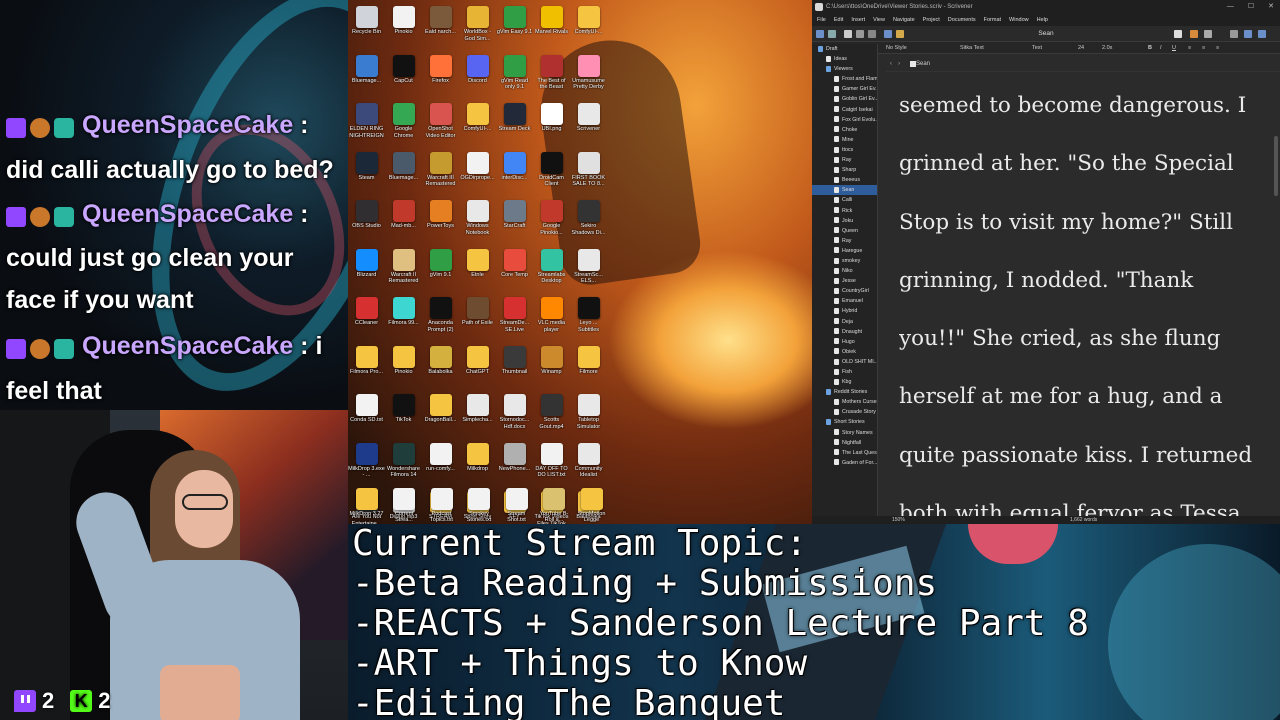 The width and height of the screenshot is (1280, 720). What do you see at coordinates (1262, 34) in the screenshot?
I see `settings-icon` at bounding box center [1262, 34].